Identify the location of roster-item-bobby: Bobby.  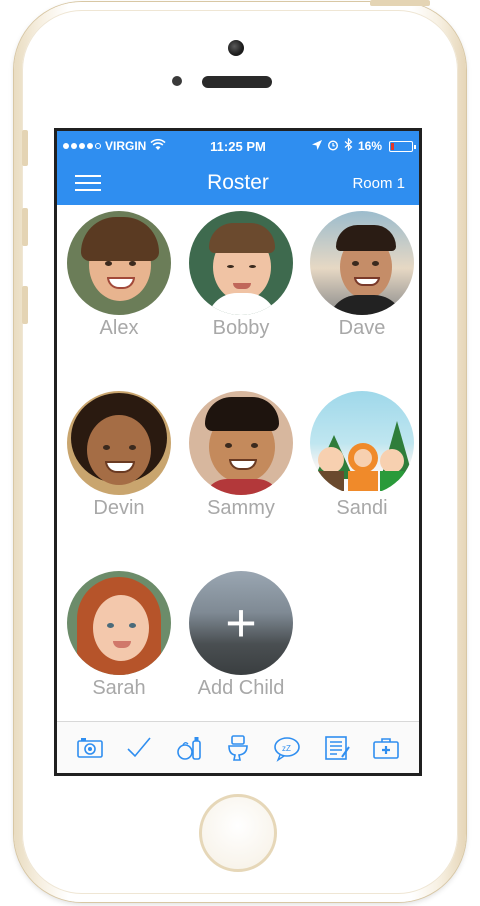
(241, 275).